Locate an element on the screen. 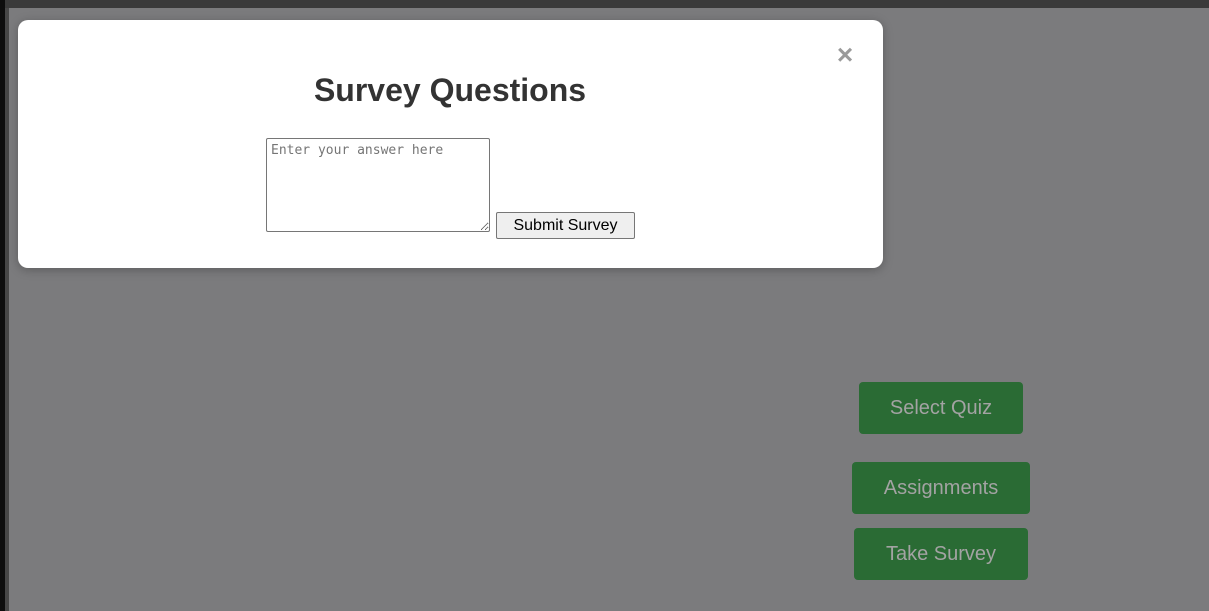 Image resolution: width=1209 pixels, height=611 pixels. survey-answer-input is located at coordinates (378, 185).